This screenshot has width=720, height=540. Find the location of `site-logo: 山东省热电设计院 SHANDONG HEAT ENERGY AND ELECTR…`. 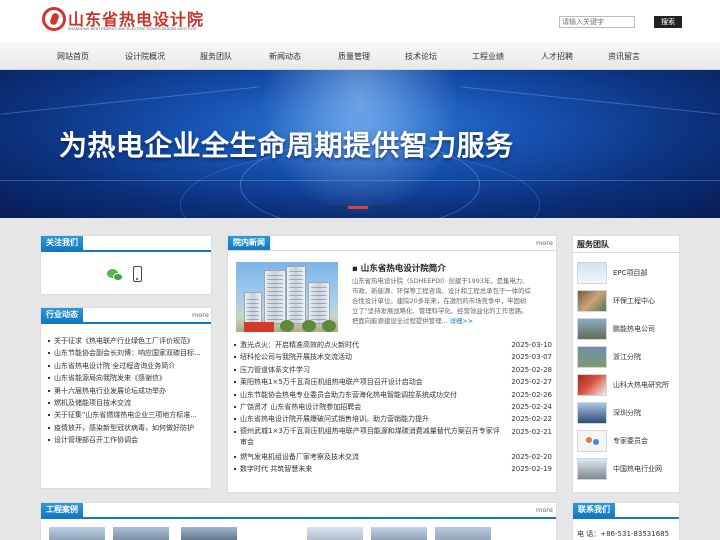

site-logo: 山东省热电设计院 SHANDONG HEAT ENERGY AND ELECTR… is located at coordinates (127, 21).